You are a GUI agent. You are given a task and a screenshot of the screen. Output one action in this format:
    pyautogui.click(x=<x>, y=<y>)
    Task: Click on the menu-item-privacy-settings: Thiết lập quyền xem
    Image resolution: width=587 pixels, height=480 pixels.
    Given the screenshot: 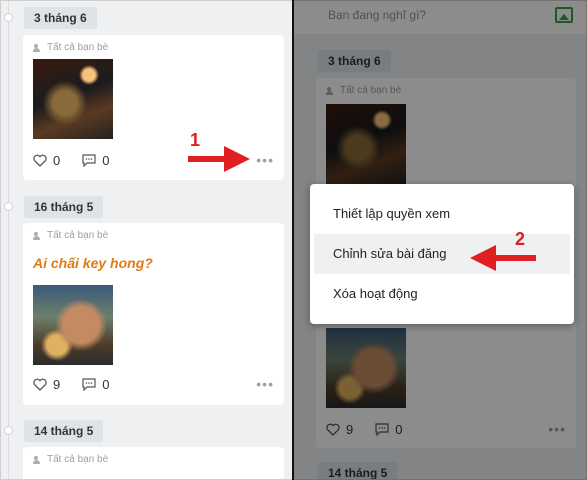 What is the action you would take?
    pyautogui.click(x=442, y=214)
    